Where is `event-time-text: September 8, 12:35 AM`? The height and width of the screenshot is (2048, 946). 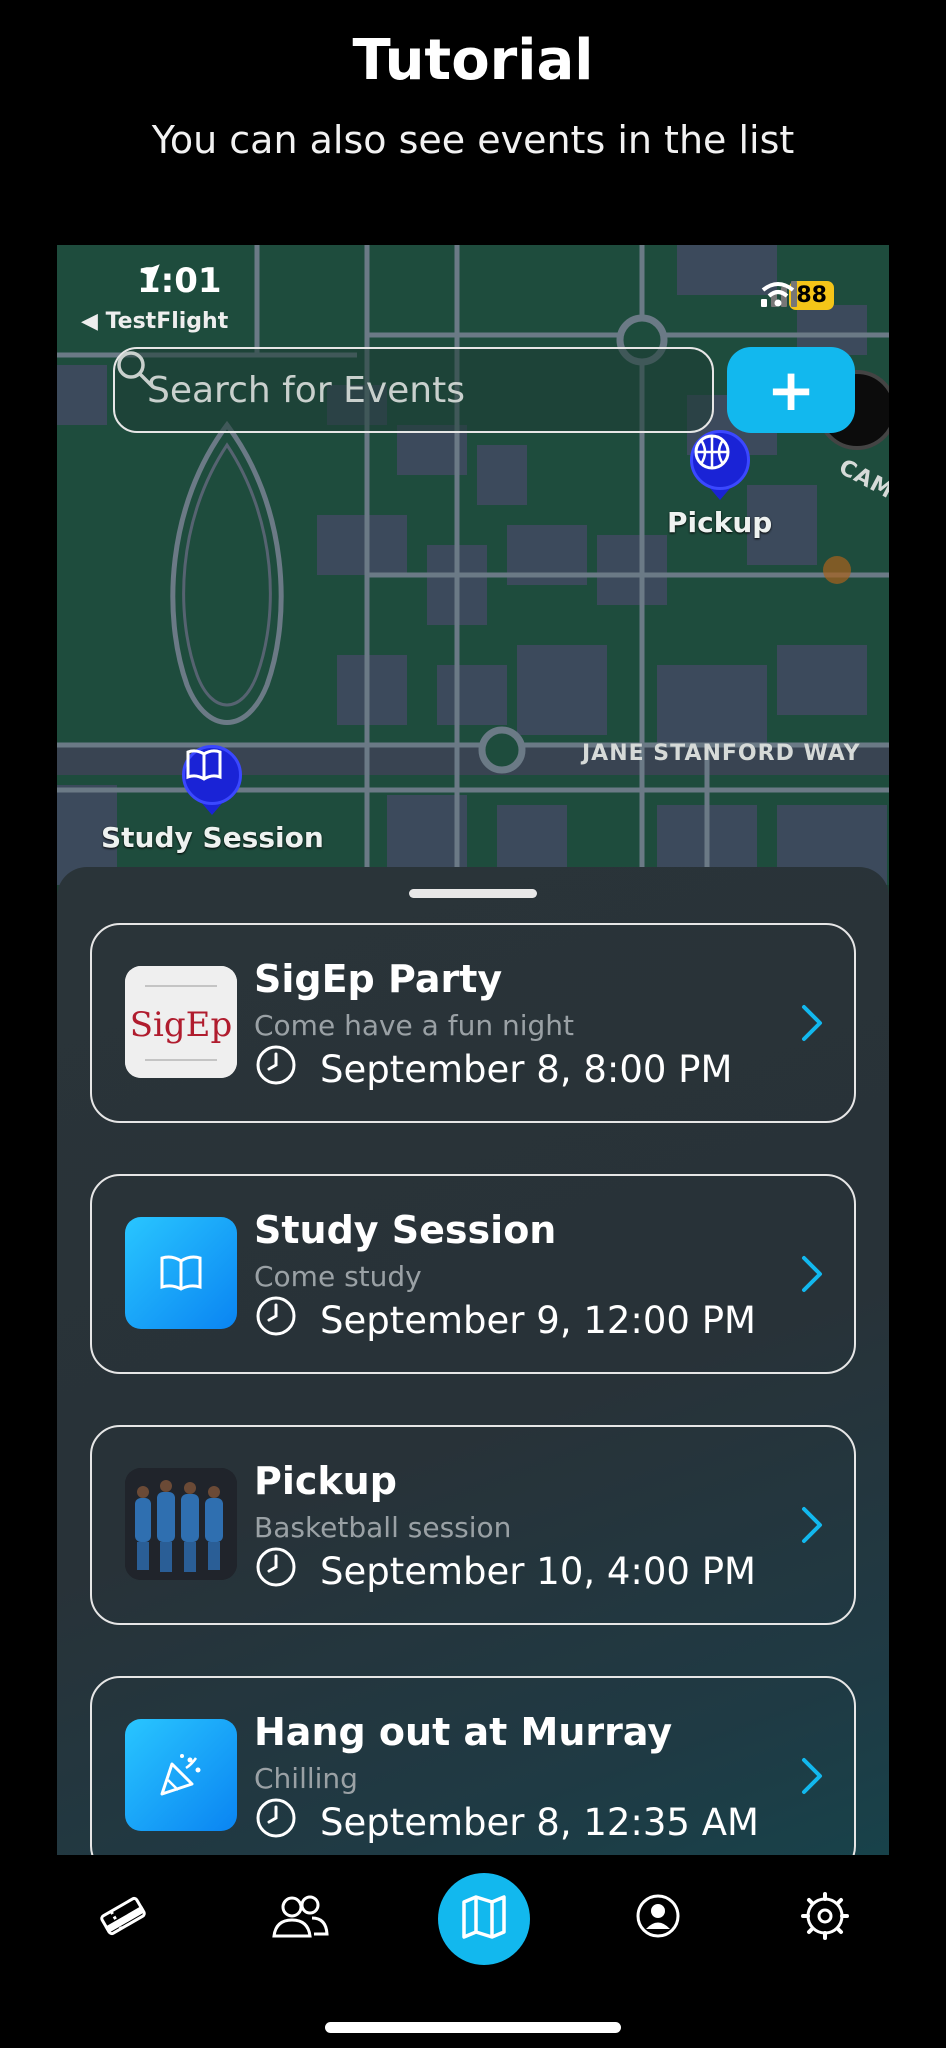
event-time-text: September 8, 12:35 AM is located at coordinates (539, 1822).